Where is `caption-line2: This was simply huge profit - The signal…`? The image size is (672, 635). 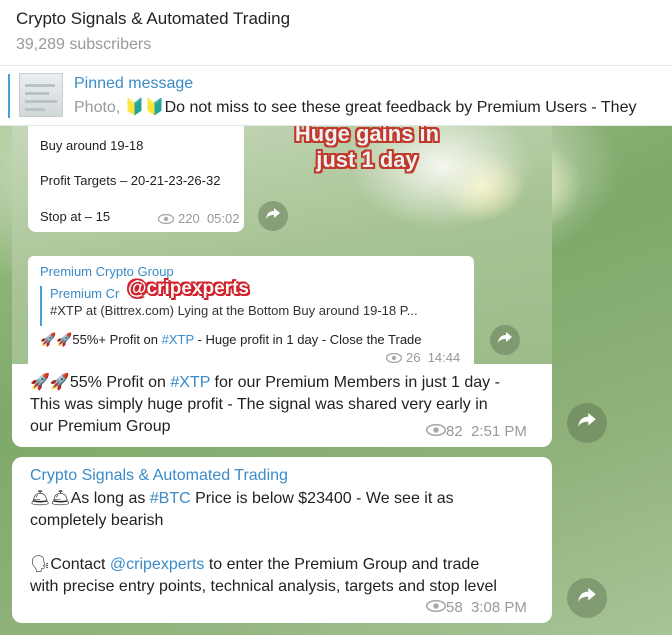
caption-line2: This was simply huge profit - The signal… is located at coordinates (259, 404).